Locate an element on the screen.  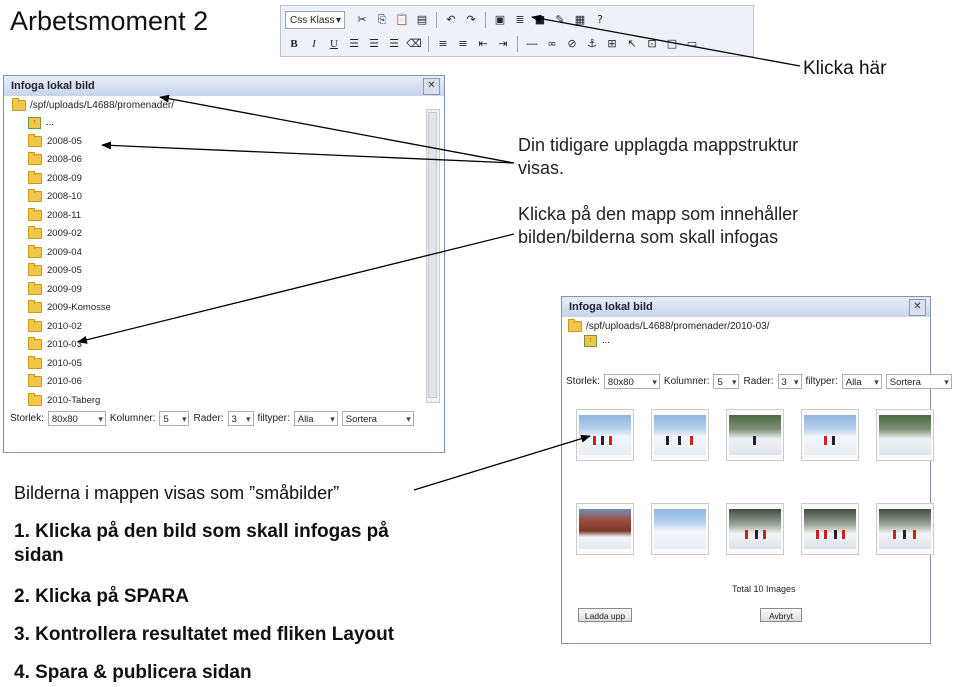
arrow-to-image-button is located at coordinates (666, 40).